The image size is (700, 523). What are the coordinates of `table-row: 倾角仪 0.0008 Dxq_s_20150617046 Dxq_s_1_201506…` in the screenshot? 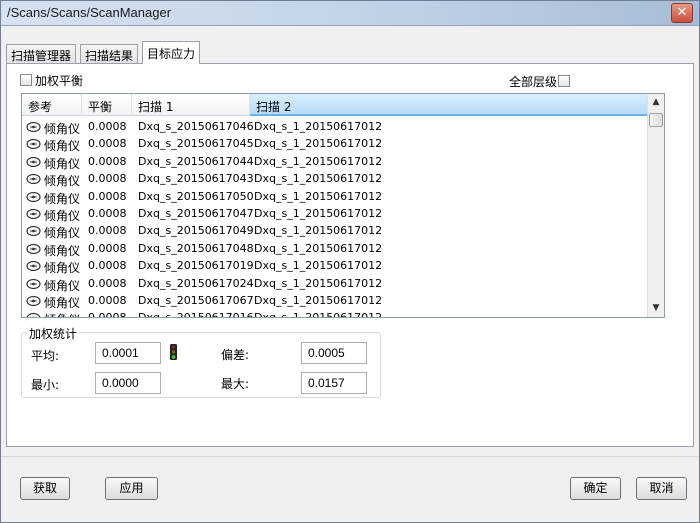 It's located at (335, 127).